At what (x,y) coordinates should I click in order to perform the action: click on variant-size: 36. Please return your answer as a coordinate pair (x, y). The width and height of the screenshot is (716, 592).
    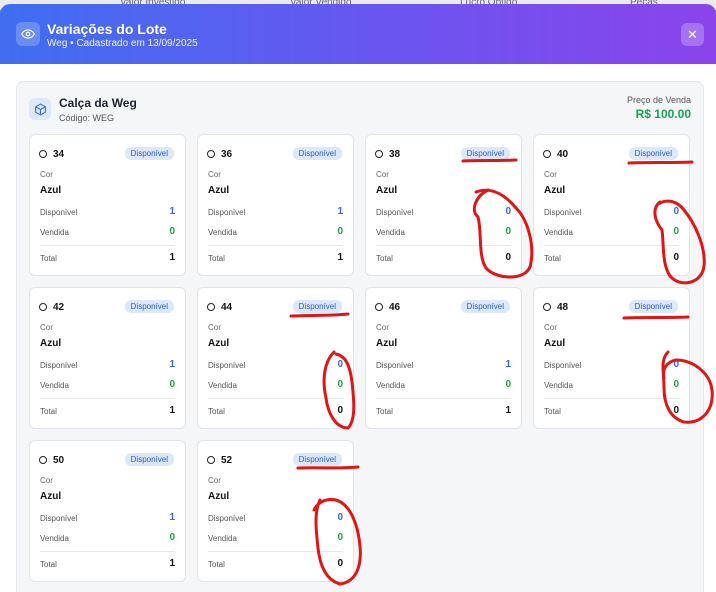
    Looking at the image, I should click on (227, 154).